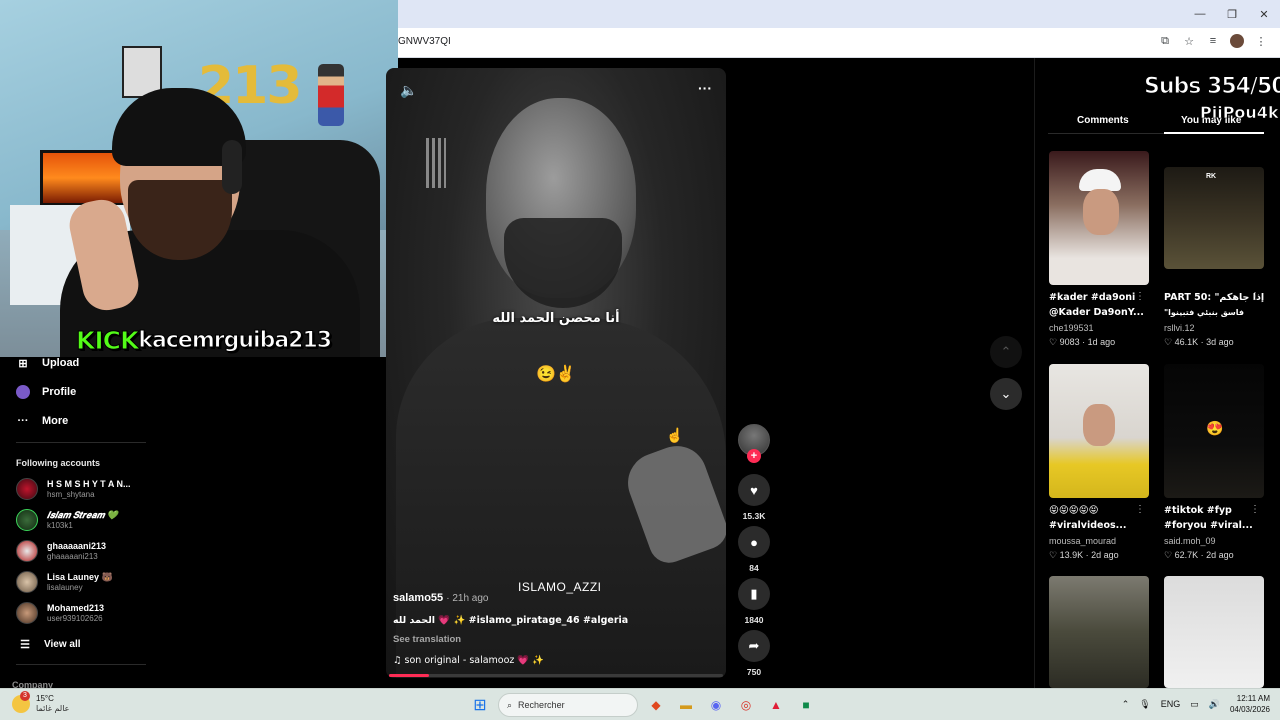  Describe the element at coordinates (1103, 120) in the screenshot. I see `tab-comments: Comments` at that location.